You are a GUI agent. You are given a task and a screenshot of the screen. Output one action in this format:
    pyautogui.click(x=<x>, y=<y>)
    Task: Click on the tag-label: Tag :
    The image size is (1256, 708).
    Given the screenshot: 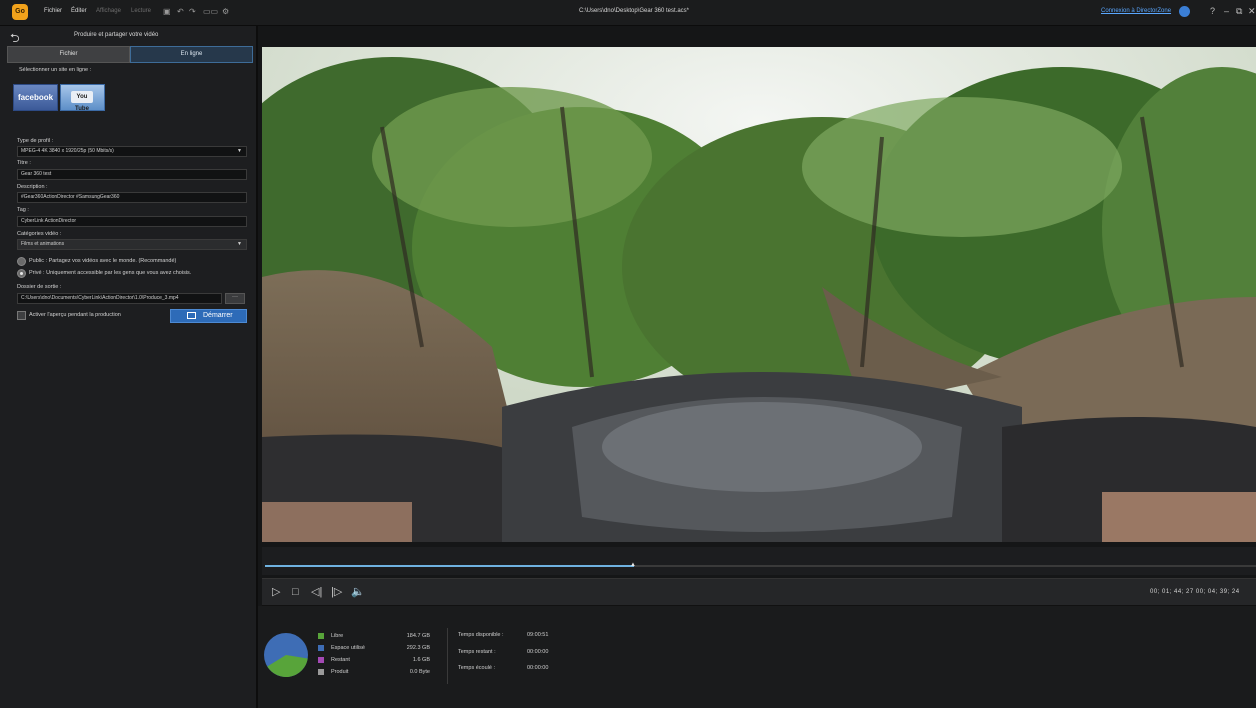 What is the action you would take?
    pyautogui.click(x=23, y=210)
    